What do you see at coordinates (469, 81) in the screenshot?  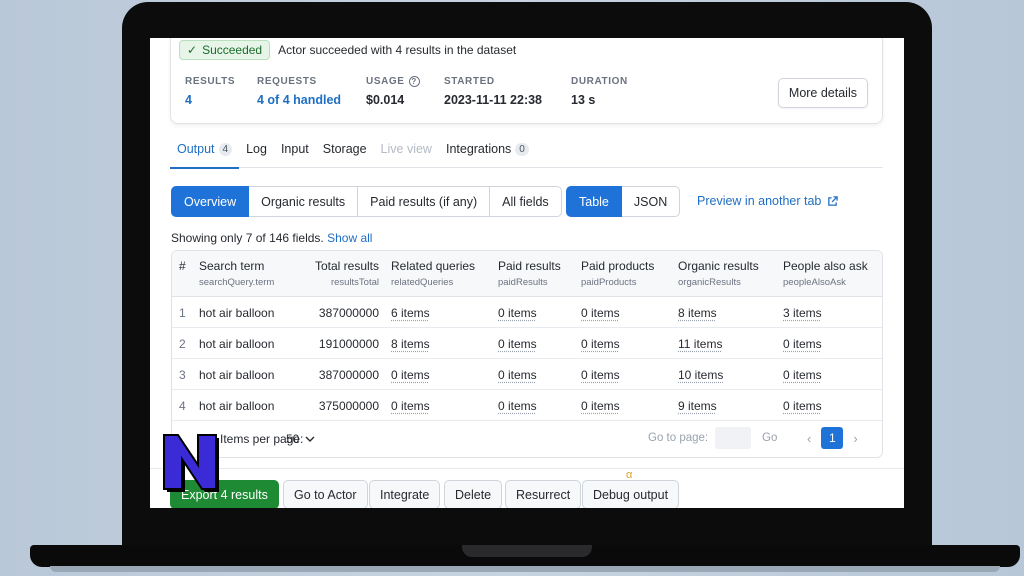 I see `metric-started-label: STARTED` at bounding box center [469, 81].